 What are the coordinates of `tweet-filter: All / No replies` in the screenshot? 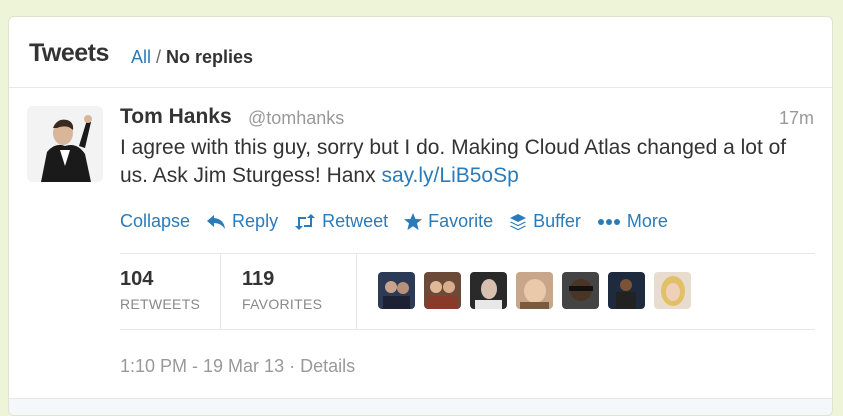 It's located at (192, 57).